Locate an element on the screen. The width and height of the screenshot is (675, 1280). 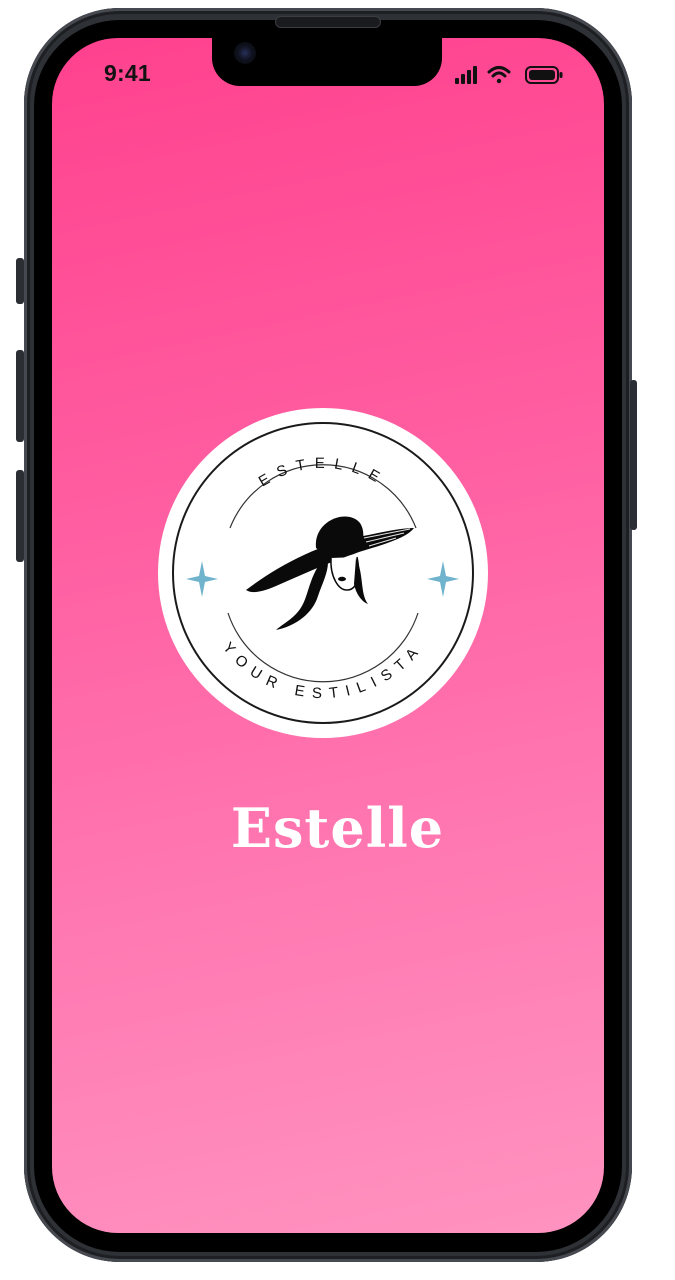
status-icons is located at coordinates (509, 75).